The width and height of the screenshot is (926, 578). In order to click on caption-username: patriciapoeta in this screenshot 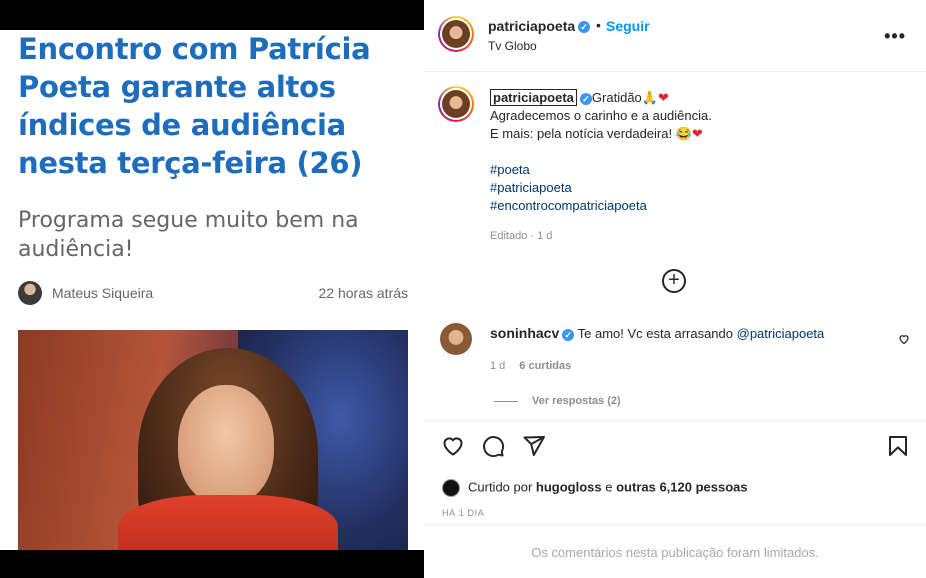, I will do `click(533, 97)`.